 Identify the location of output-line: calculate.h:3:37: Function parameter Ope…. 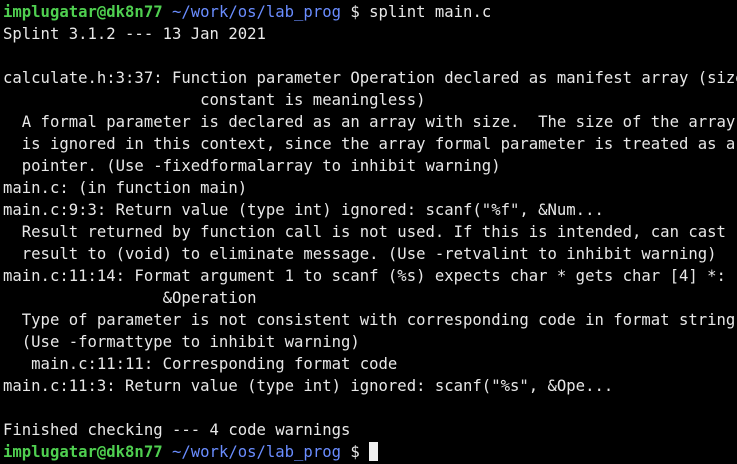
(370, 78).